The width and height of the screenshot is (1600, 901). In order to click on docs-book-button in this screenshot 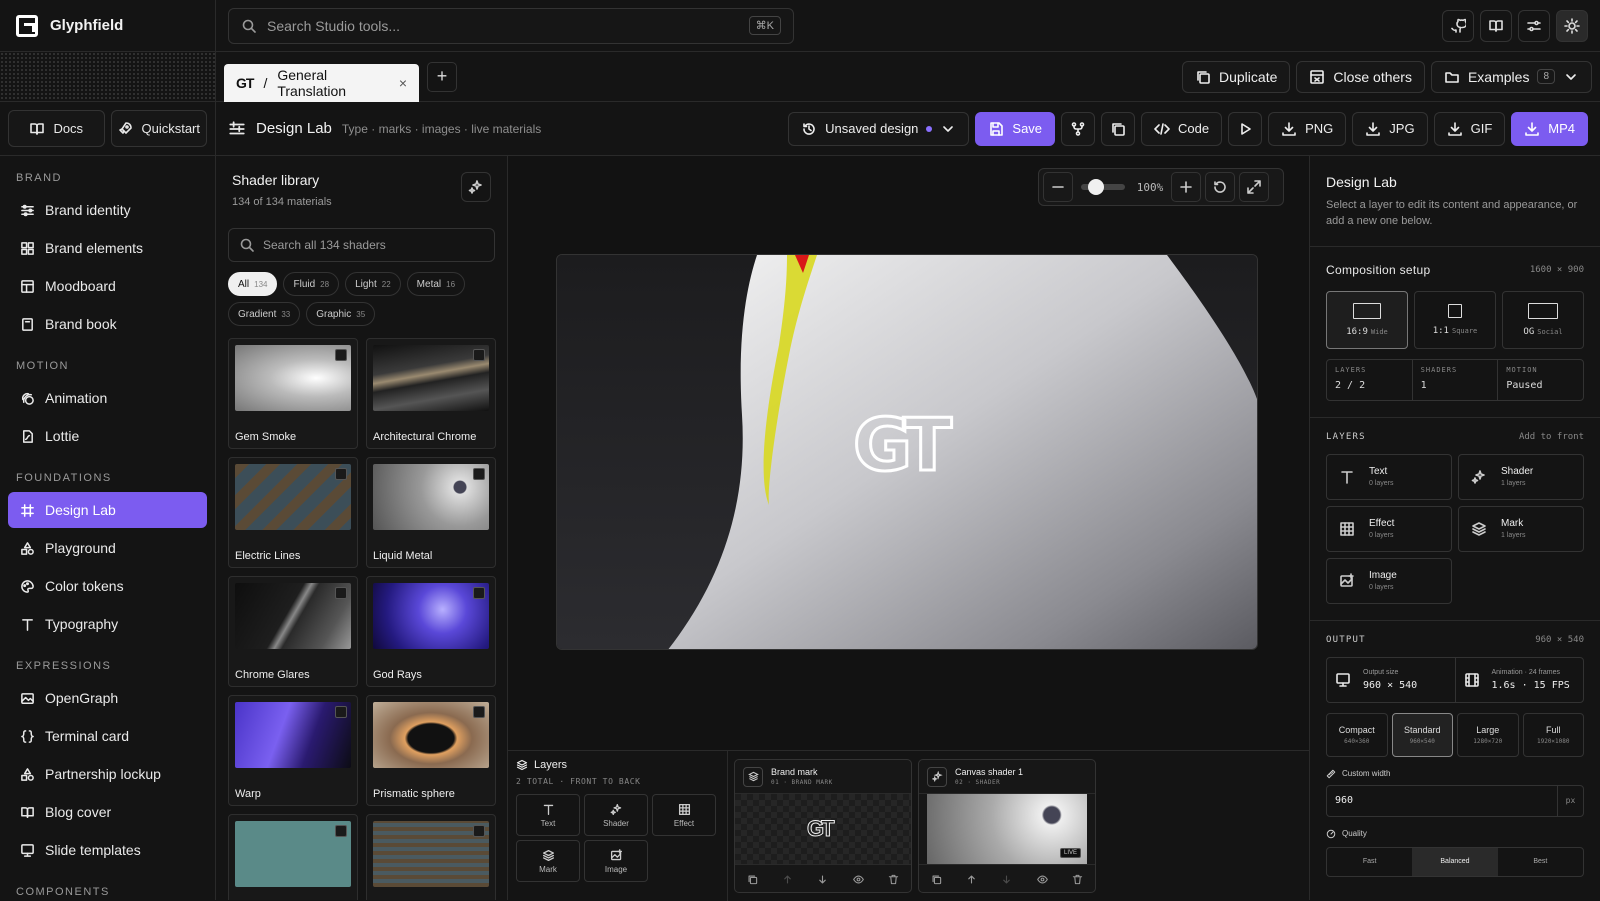, I will do `click(1496, 25)`.